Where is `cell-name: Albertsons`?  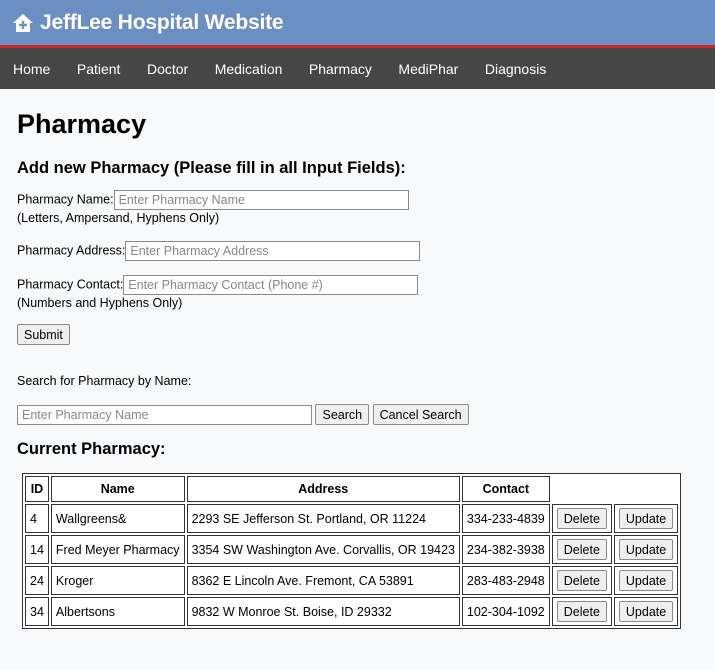 cell-name: Albertsons is located at coordinates (117, 612).